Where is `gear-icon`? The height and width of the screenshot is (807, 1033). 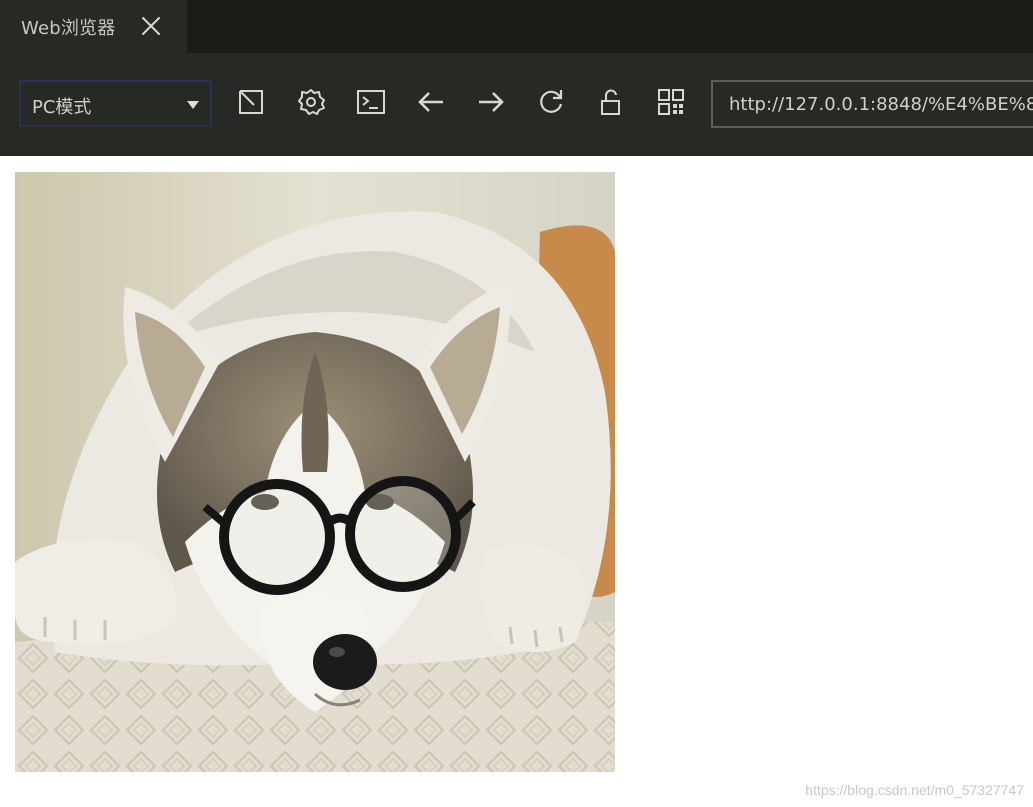
gear-icon is located at coordinates (311, 102).